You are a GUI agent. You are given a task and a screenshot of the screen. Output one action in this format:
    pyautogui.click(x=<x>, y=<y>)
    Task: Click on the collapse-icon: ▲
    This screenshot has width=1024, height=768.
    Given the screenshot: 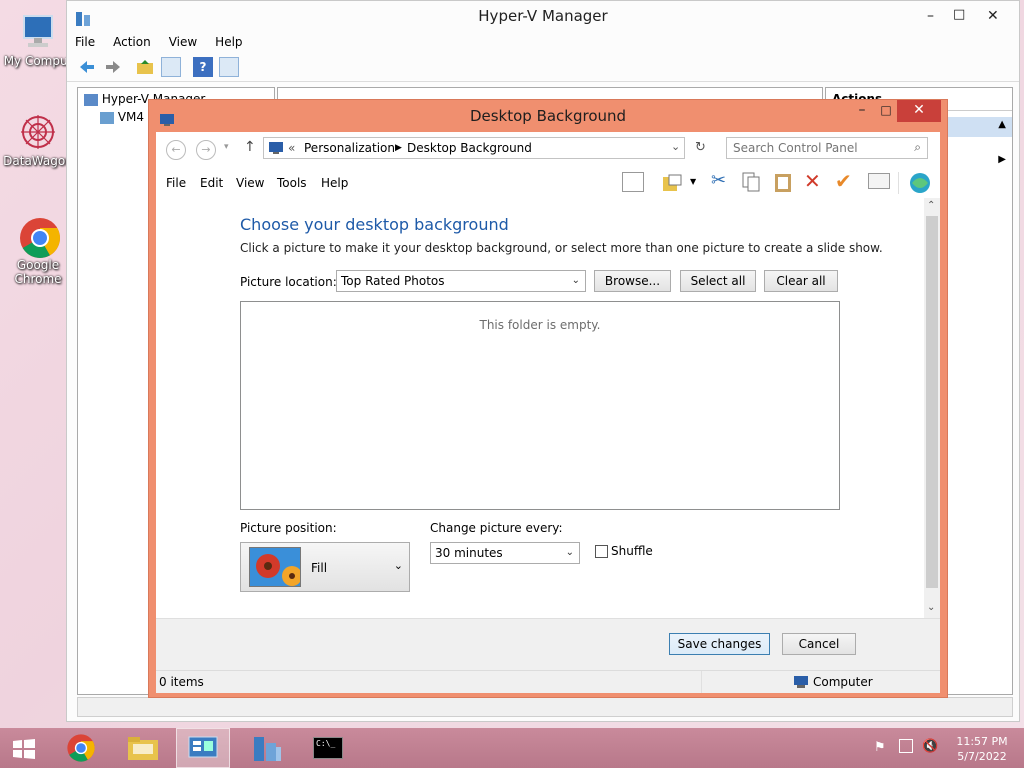 What is the action you would take?
    pyautogui.click(x=1002, y=124)
    